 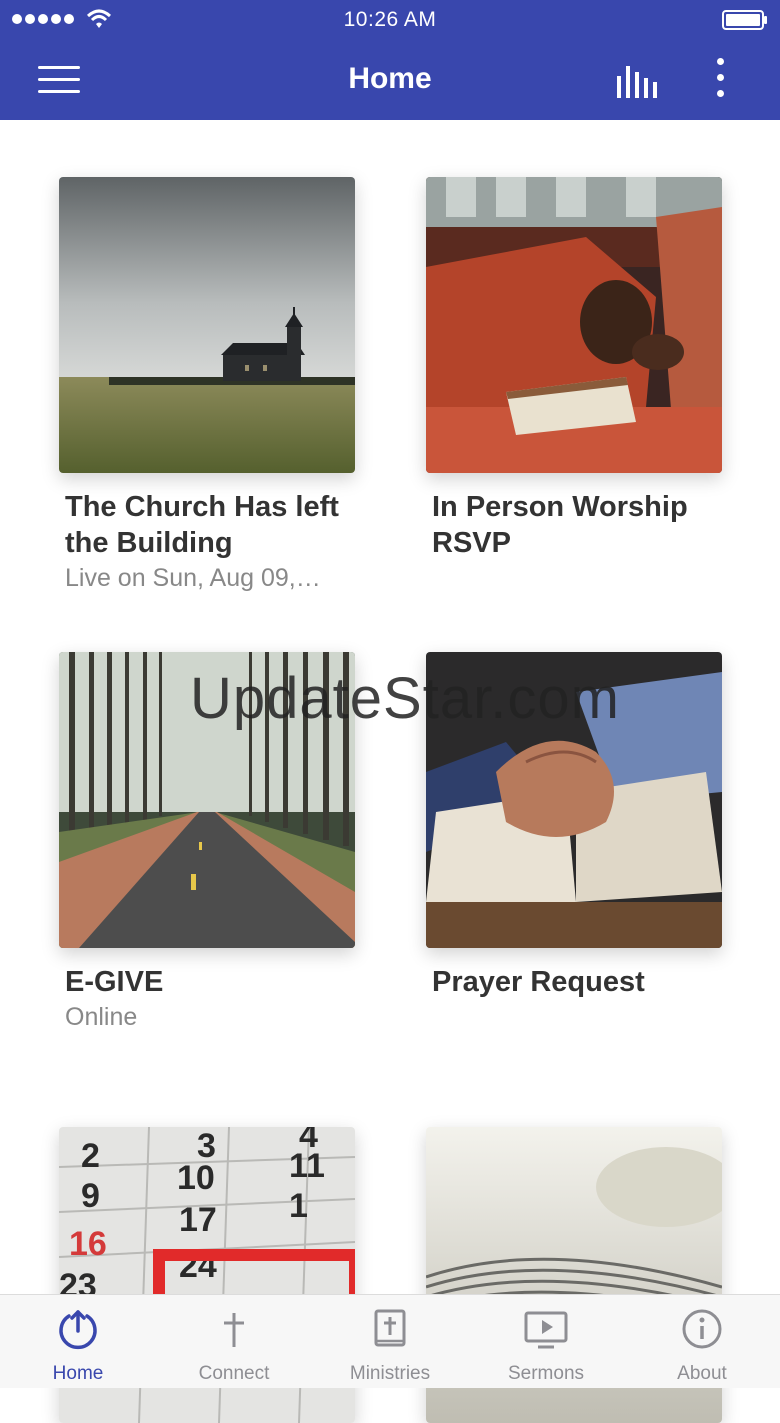 I want to click on tile-subtitle: Online, so click(x=101, y=1017).